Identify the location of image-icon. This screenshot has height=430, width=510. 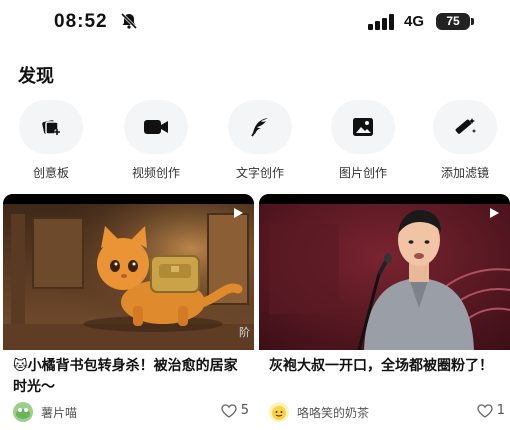
(363, 127).